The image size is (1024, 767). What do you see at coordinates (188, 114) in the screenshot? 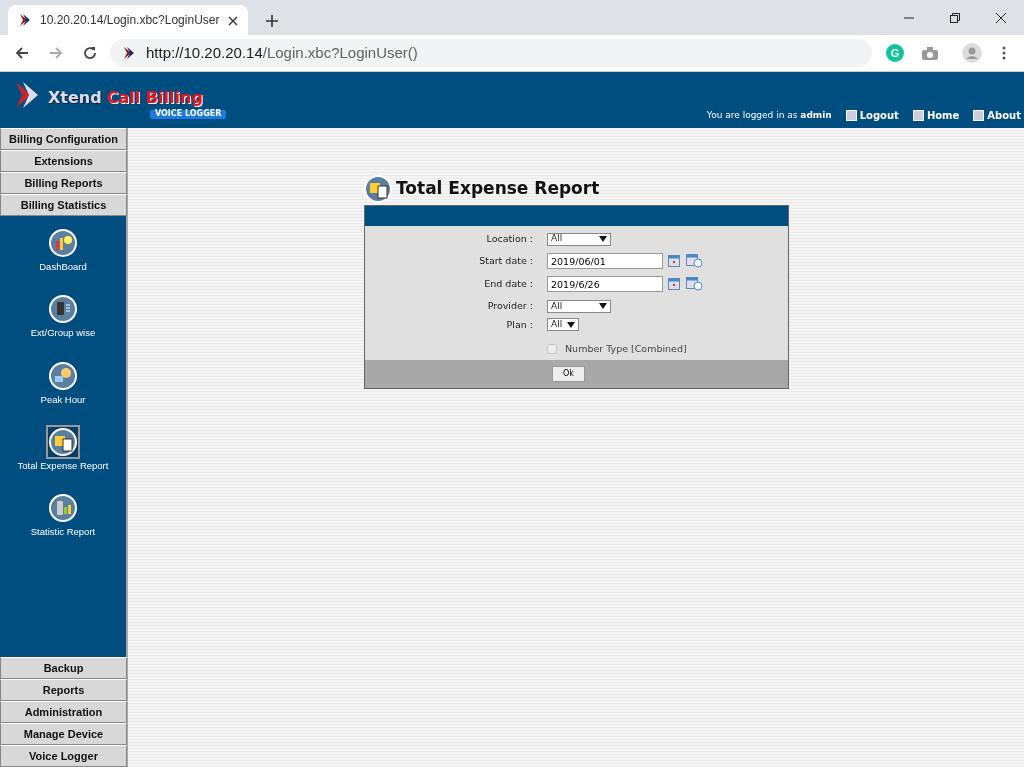
I see `logo-subtitle: VOICE LOGGER` at bounding box center [188, 114].